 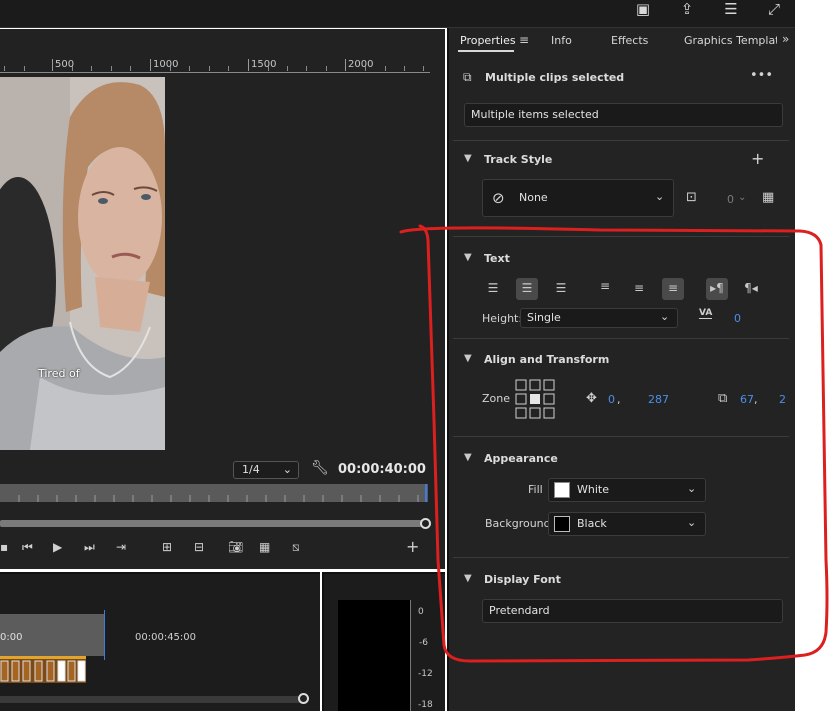 What do you see at coordinates (167, 547) in the screenshot?
I see `lift-icon: ⊞` at bounding box center [167, 547].